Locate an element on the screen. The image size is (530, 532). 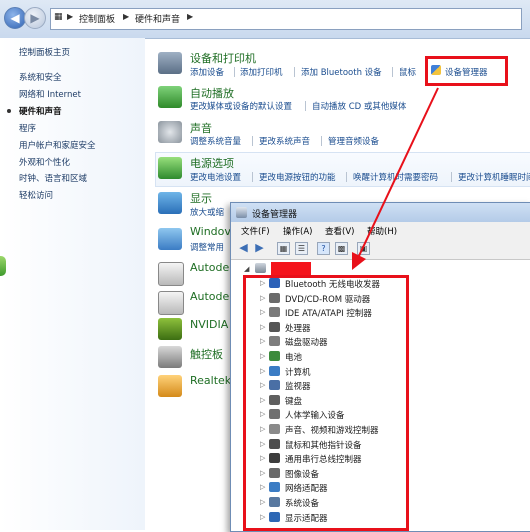
desktop-gadget-edge is located at coordinates (3, 266).